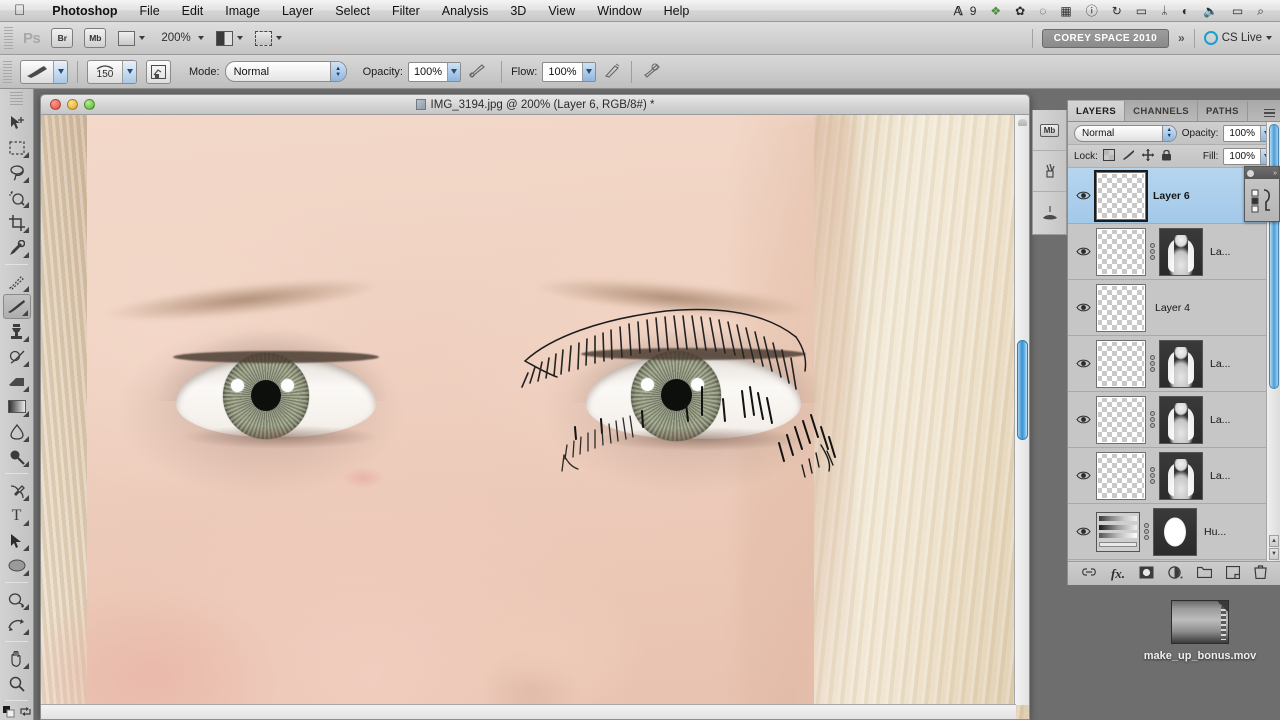 The image size is (1280, 720). What do you see at coordinates (1175, 573) in the screenshot?
I see `new-adjustment-layer-button` at bounding box center [1175, 573].